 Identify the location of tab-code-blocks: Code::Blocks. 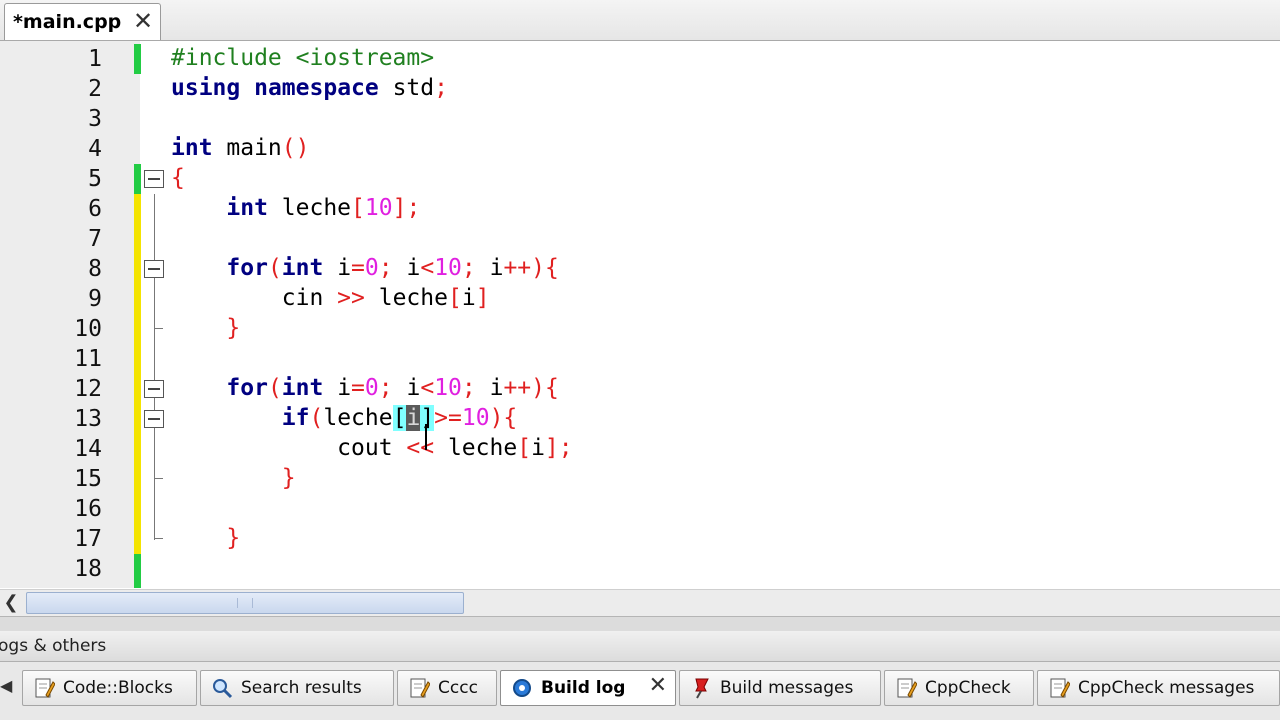
(109, 688).